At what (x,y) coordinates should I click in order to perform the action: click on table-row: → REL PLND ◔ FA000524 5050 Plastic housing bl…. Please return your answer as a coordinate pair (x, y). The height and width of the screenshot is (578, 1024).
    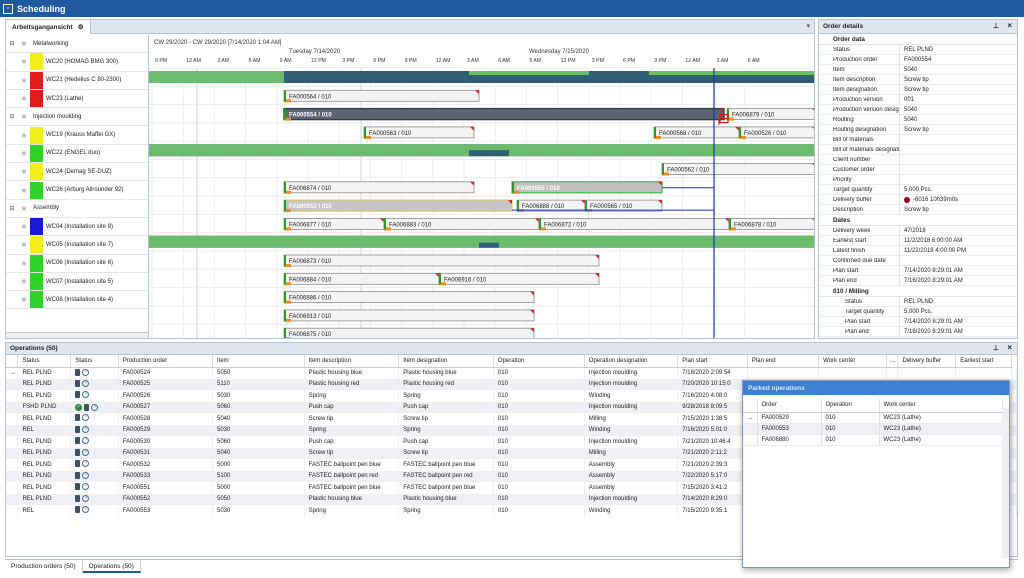
    Looking at the image, I should click on (511, 373).